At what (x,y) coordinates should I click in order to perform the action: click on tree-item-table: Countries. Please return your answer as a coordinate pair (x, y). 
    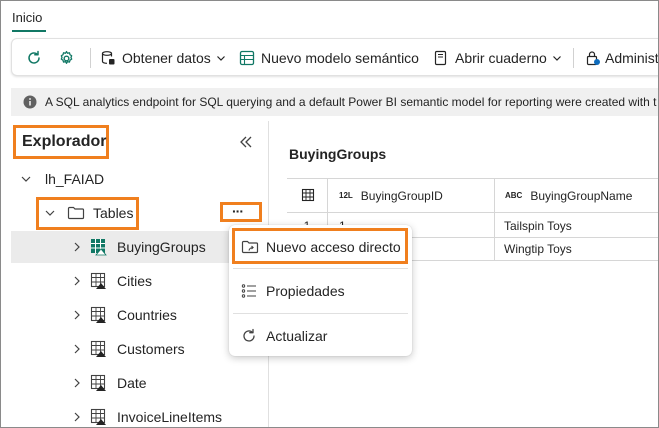
    Looking at the image, I should click on (134, 315).